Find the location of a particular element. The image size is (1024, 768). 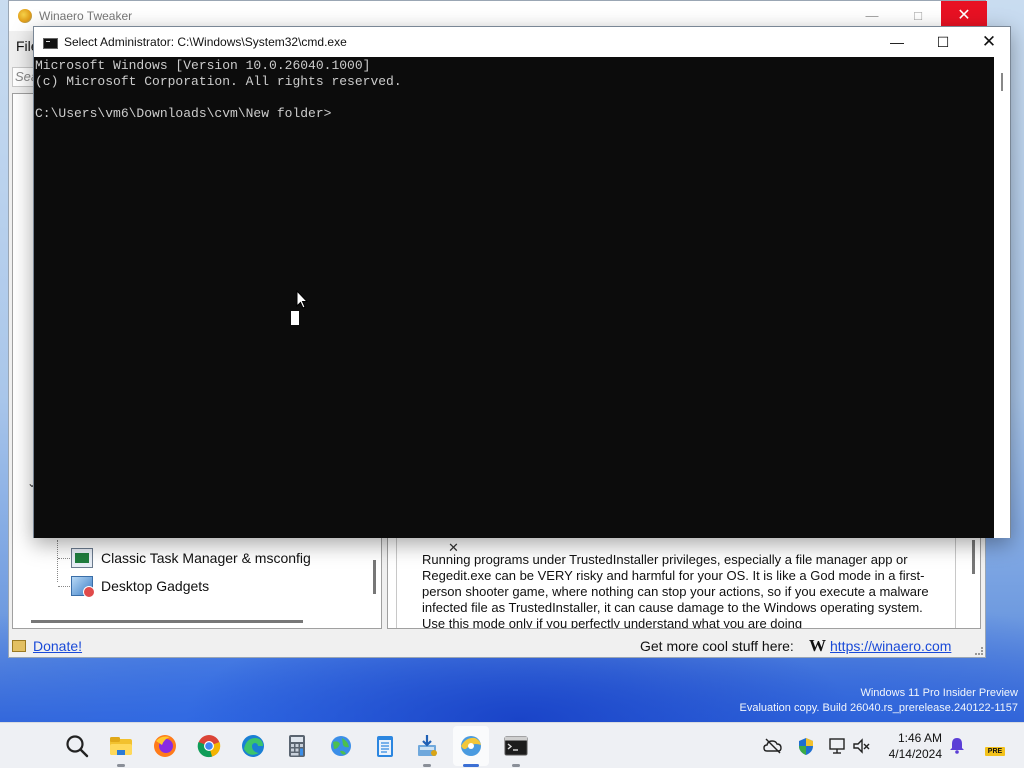

firefox-icon is located at coordinates (165, 746).